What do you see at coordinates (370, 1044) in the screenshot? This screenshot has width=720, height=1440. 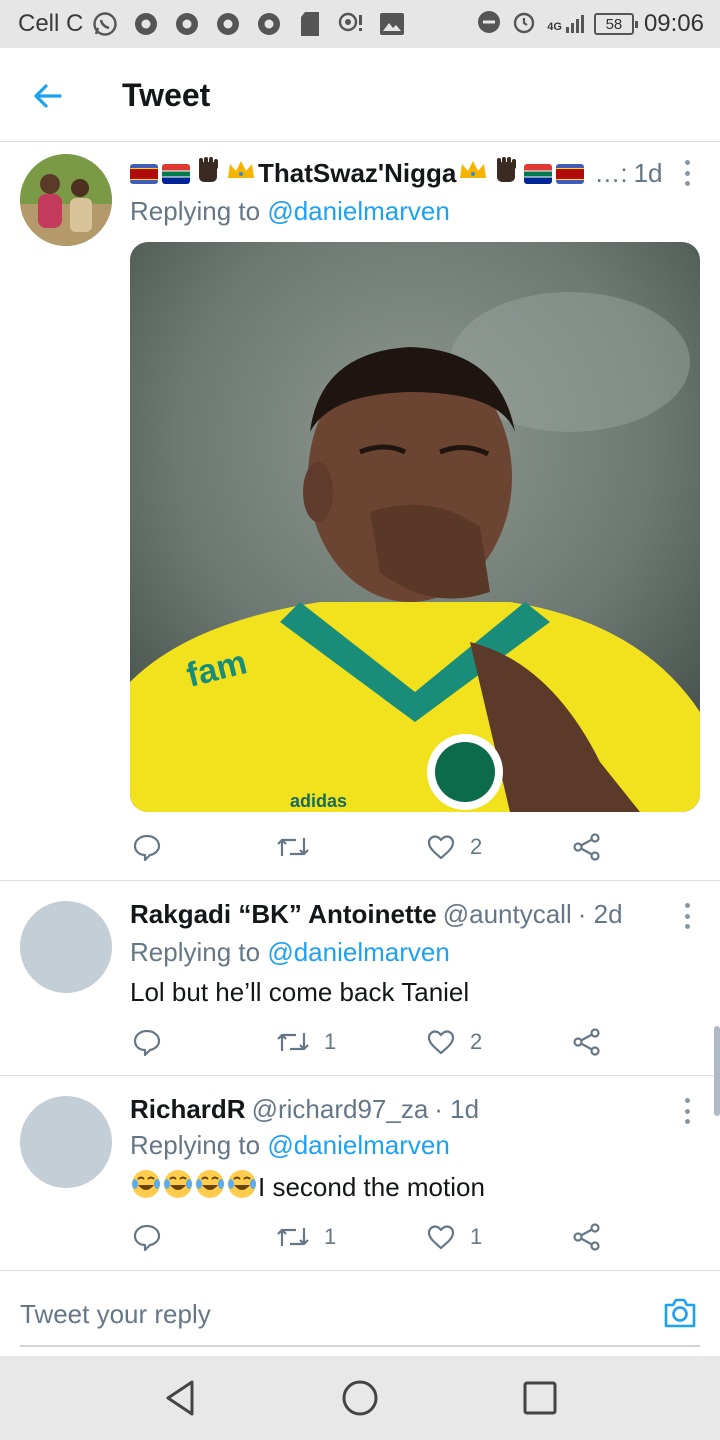 I see `tweet-actions: 1 2` at bounding box center [370, 1044].